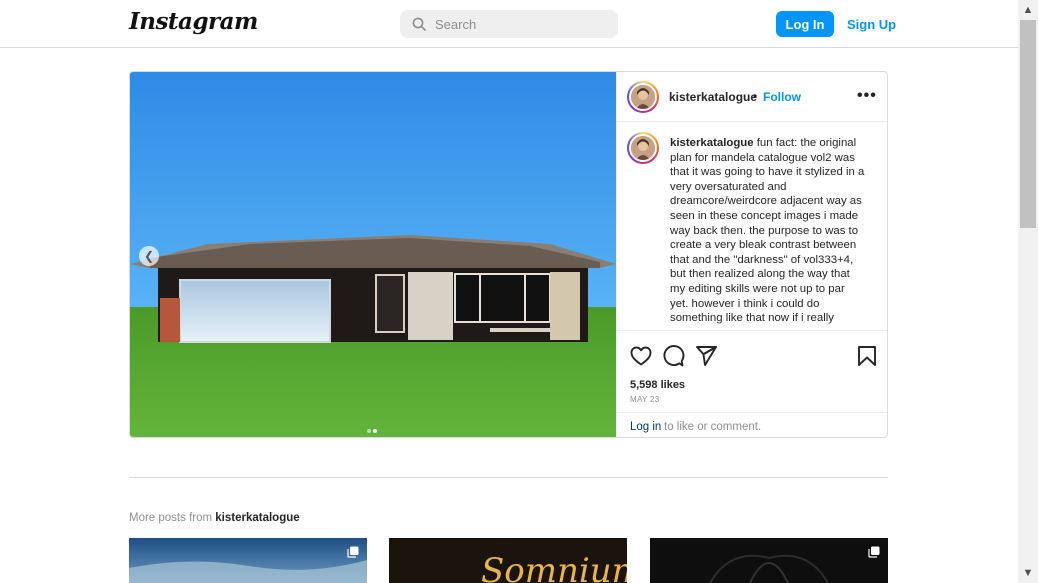  I want to click on post-header: kisterkatalogue • Follow •••, so click(752, 97).